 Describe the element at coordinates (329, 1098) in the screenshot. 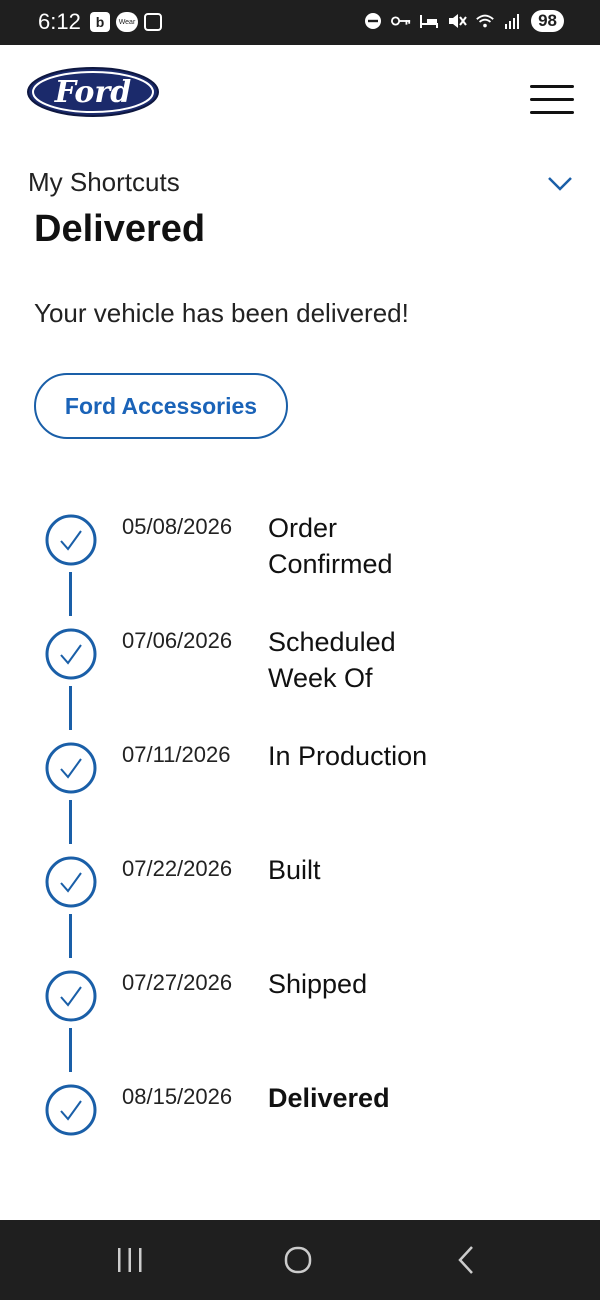

I see `timeline-label: Delivered` at that location.